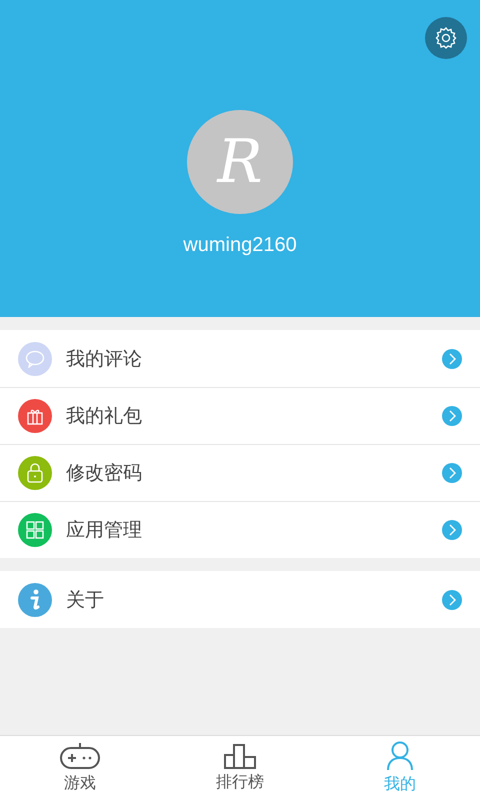  I want to click on gamepad-icon, so click(80, 756).